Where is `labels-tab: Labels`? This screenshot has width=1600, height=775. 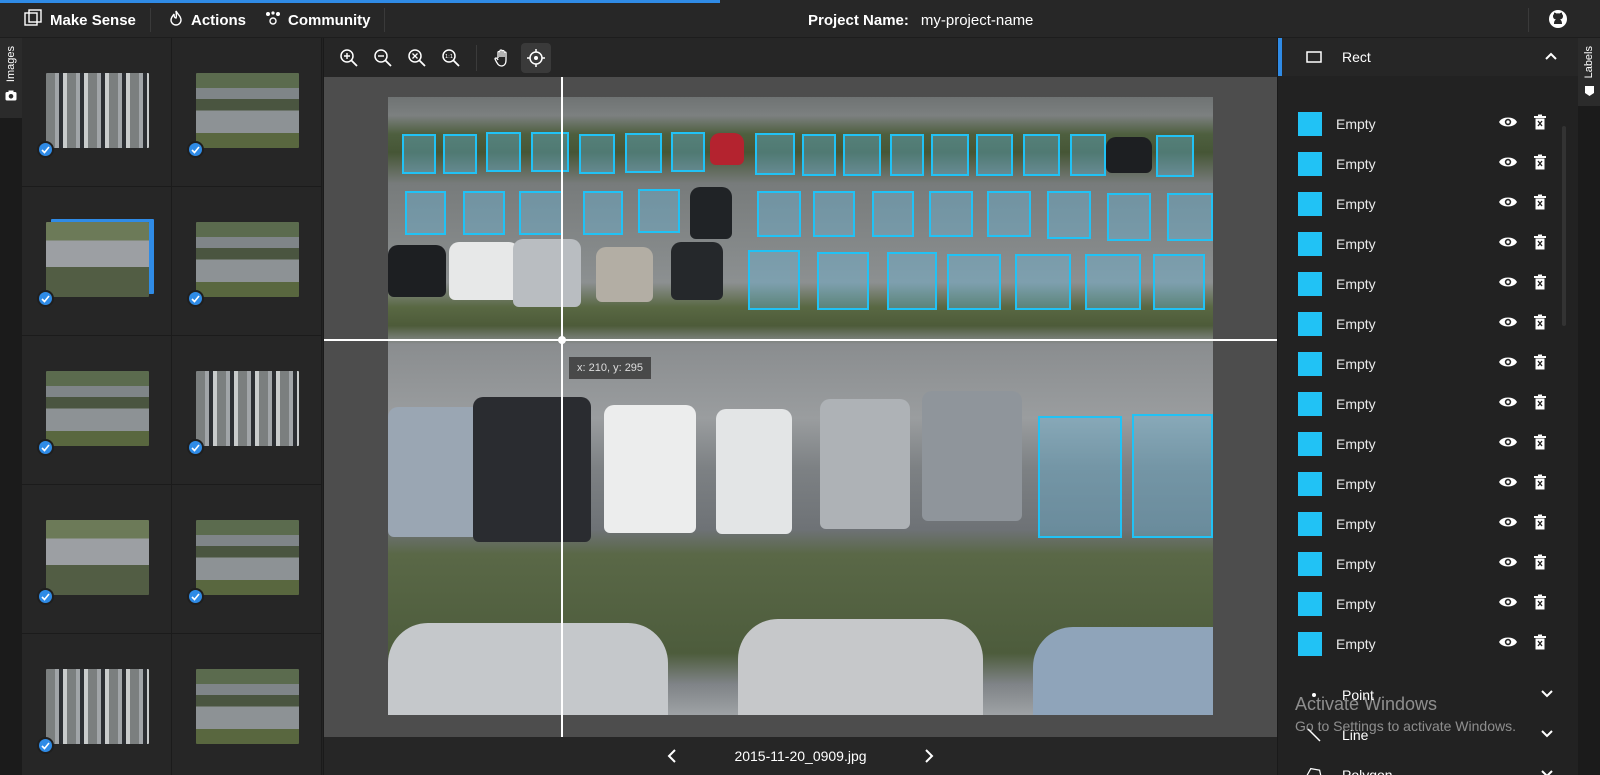 labels-tab: Labels is located at coordinates (1589, 72).